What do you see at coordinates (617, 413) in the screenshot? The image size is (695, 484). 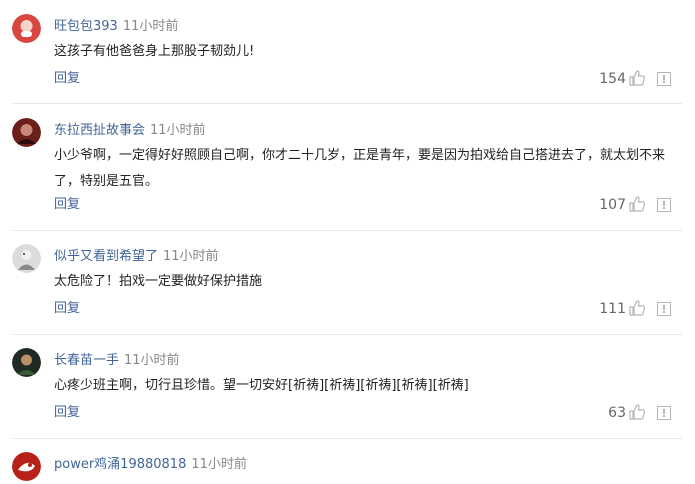 I see `like-count: 63` at bounding box center [617, 413].